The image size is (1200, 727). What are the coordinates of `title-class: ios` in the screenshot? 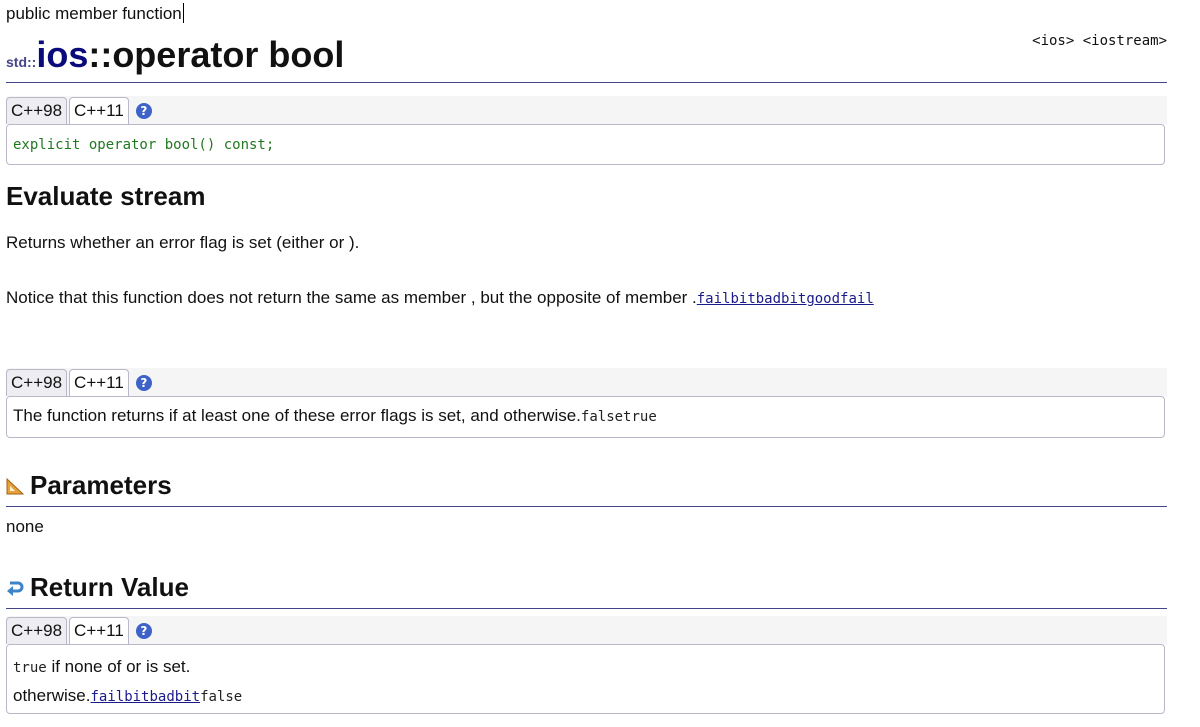 It's located at (62, 54).